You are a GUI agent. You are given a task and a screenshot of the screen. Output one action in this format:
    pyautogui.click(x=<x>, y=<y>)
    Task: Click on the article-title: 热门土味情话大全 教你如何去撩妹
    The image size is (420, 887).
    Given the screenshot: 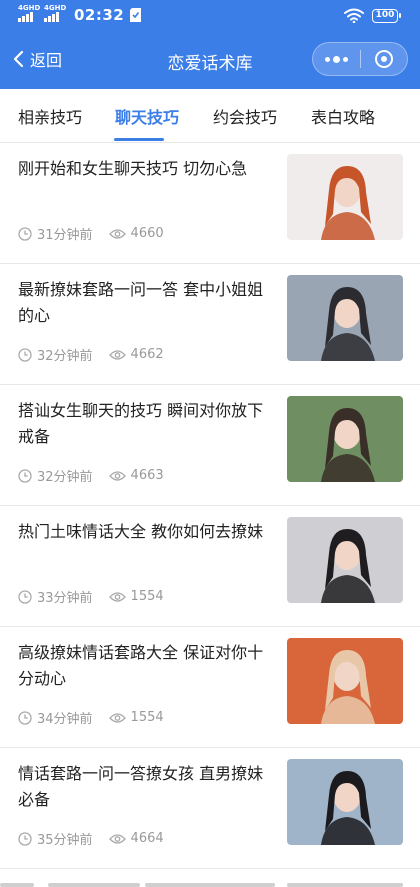 What is the action you would take?
    pyautogui.click(x=141, y=531)
    